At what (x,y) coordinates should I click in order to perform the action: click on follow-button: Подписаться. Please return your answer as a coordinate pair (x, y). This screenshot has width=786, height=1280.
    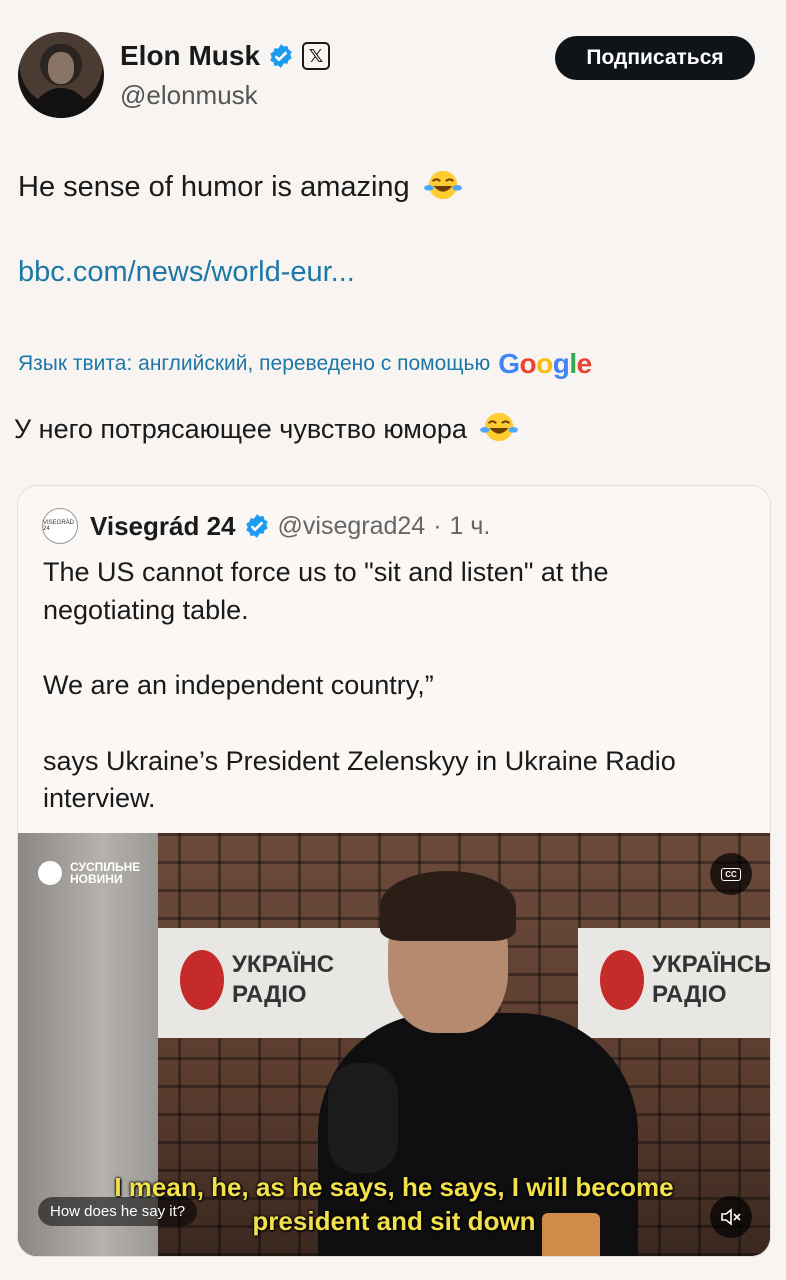
    Looking at the image, I should click on (655, 58).